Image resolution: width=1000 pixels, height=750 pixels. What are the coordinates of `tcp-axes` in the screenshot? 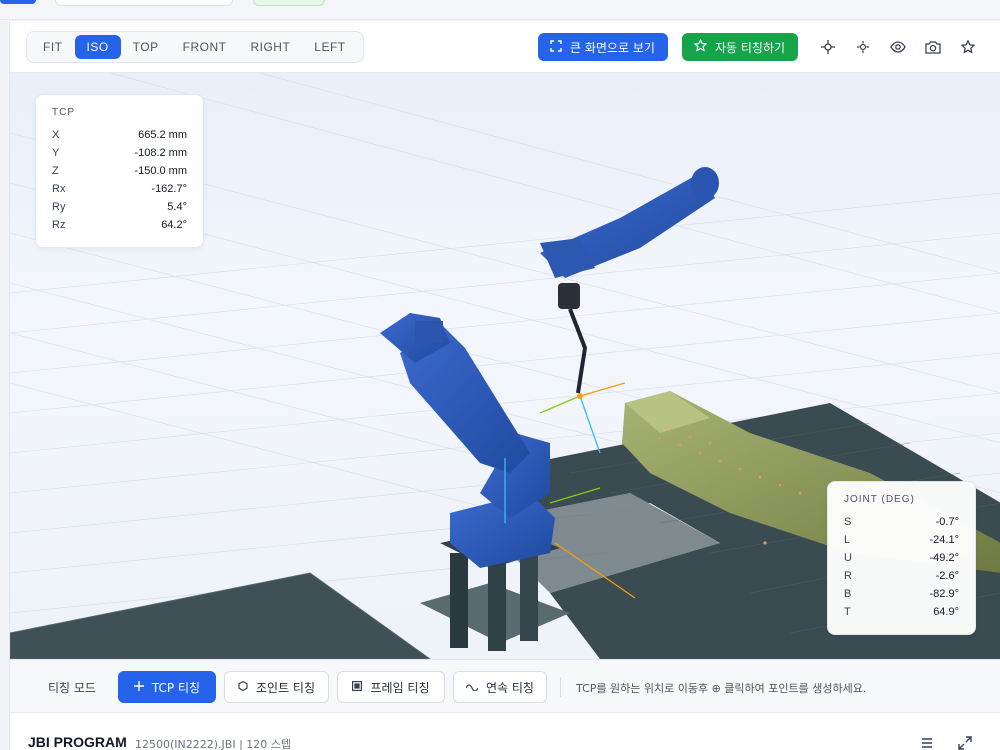 It's located at (582, 418).